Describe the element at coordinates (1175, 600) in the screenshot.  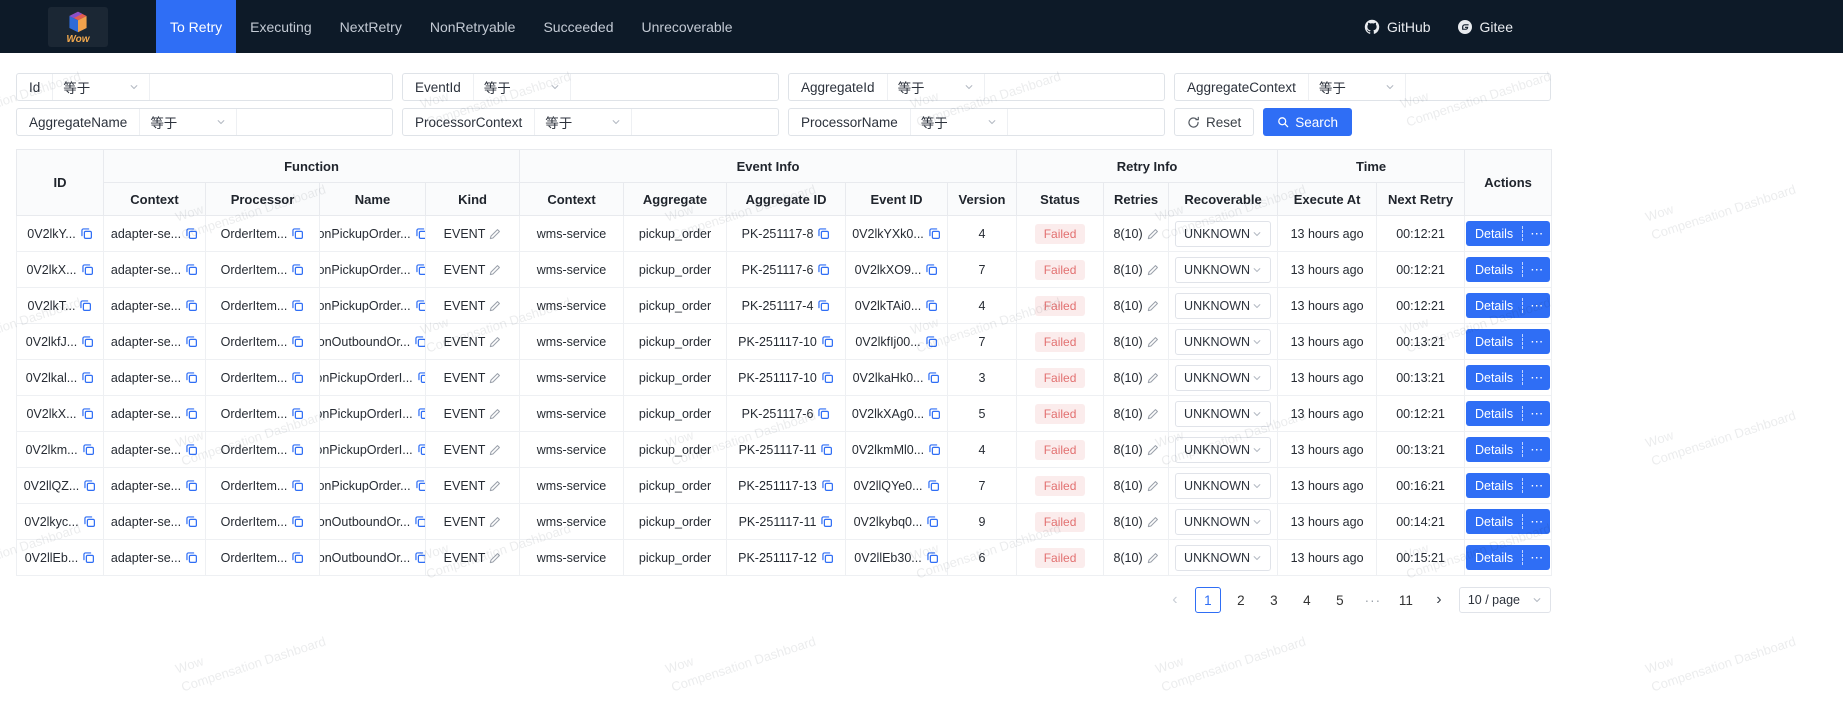
I see `pagination-prev-icon: ‹` at that location.